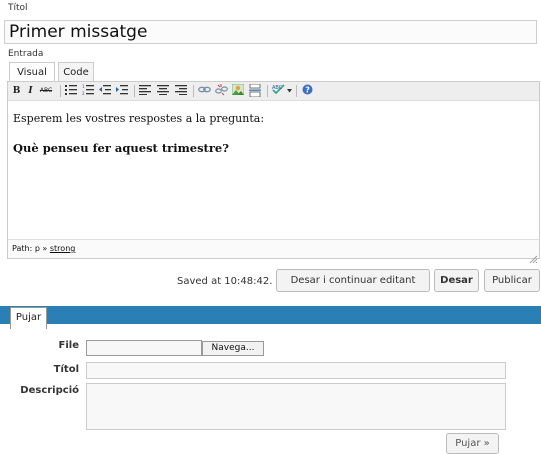  I want to click on title-label: Títol, so click(18, 8).